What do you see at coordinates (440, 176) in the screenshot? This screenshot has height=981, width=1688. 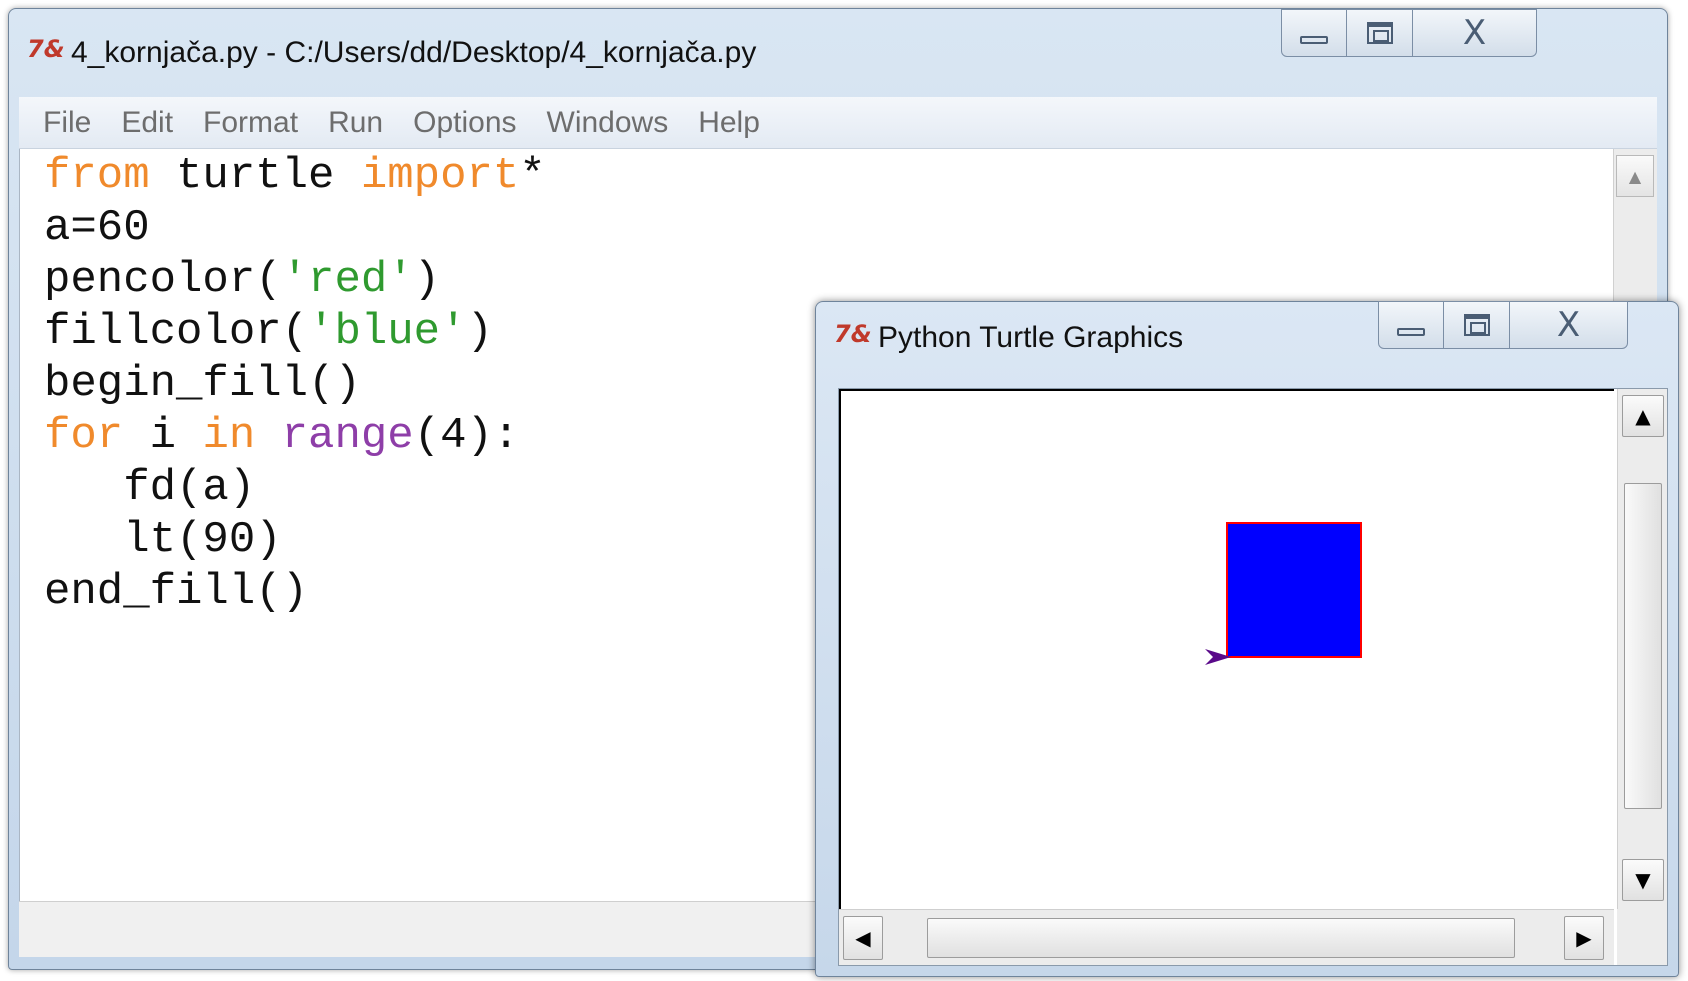 I see `code-token: import` at bounding box center [440, 176].